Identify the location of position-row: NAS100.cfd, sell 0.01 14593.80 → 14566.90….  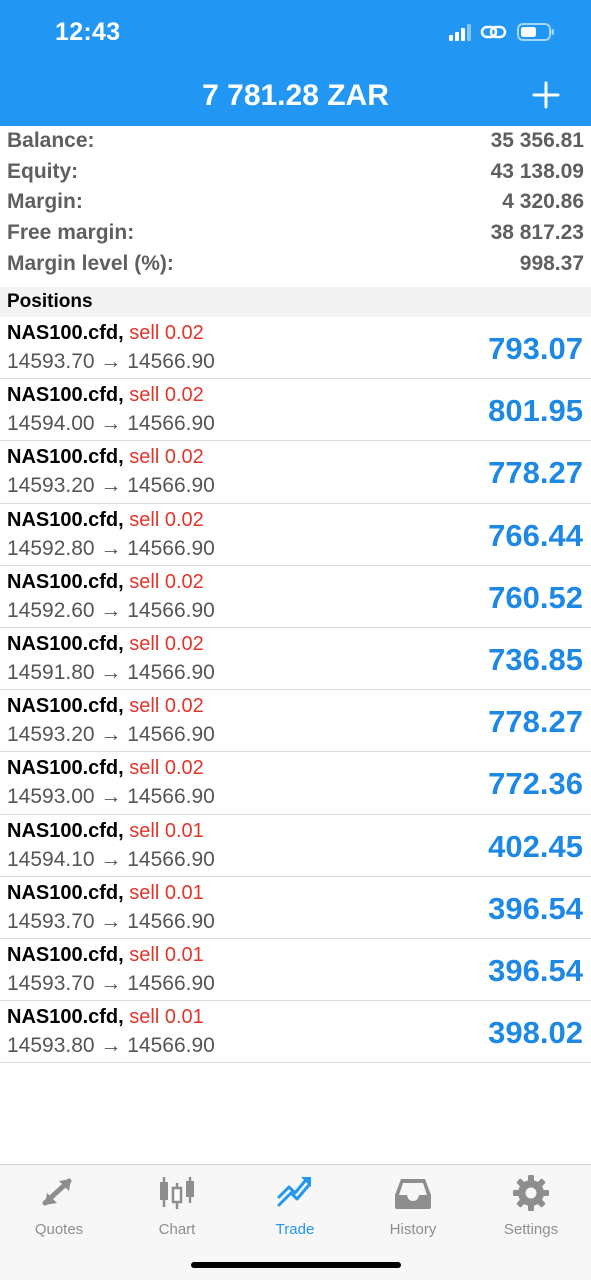
(295, 1032).